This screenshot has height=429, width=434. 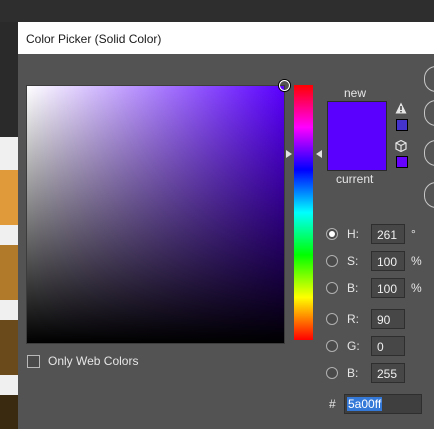 What do you see at coordinates (388, 288) in the screenshot?
I see `brightness-input: 100` at bounding box center [388, 288].